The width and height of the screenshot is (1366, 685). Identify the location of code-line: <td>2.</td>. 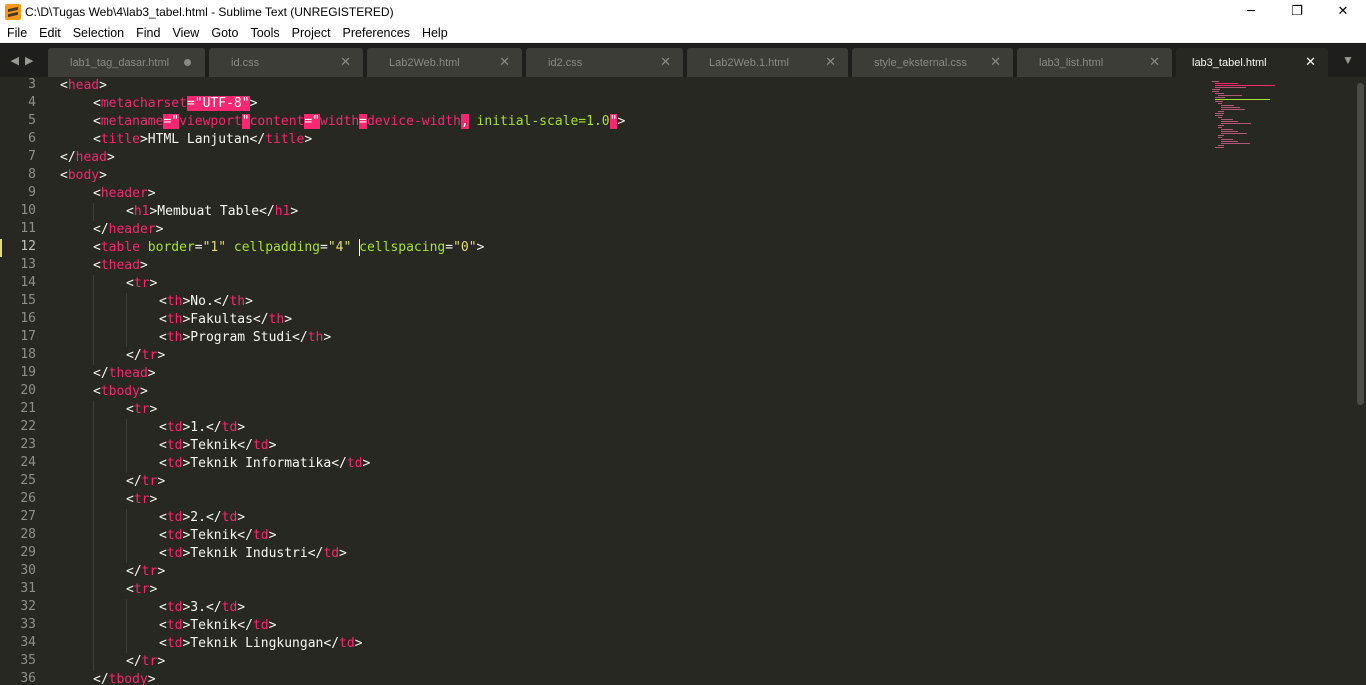
(202, 518).